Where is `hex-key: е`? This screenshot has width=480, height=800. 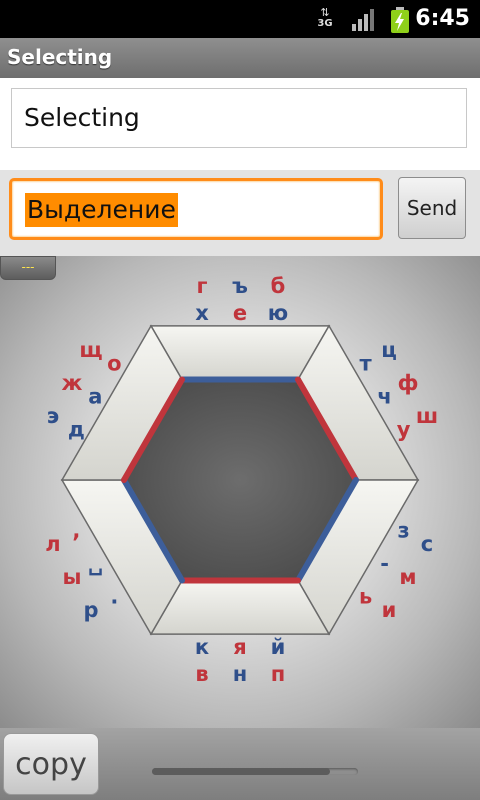 hex-key: е is located at coordinates (240, 313).